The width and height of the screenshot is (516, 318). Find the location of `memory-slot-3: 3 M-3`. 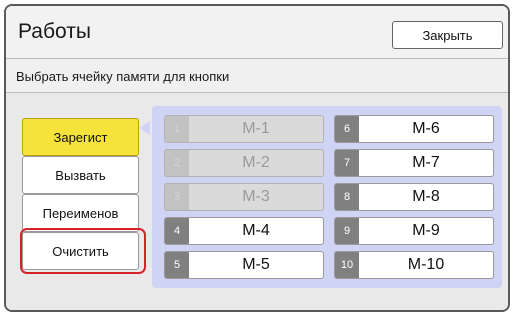

memory-slot-3: 3 M-3 is located at coordinates (244, 197).